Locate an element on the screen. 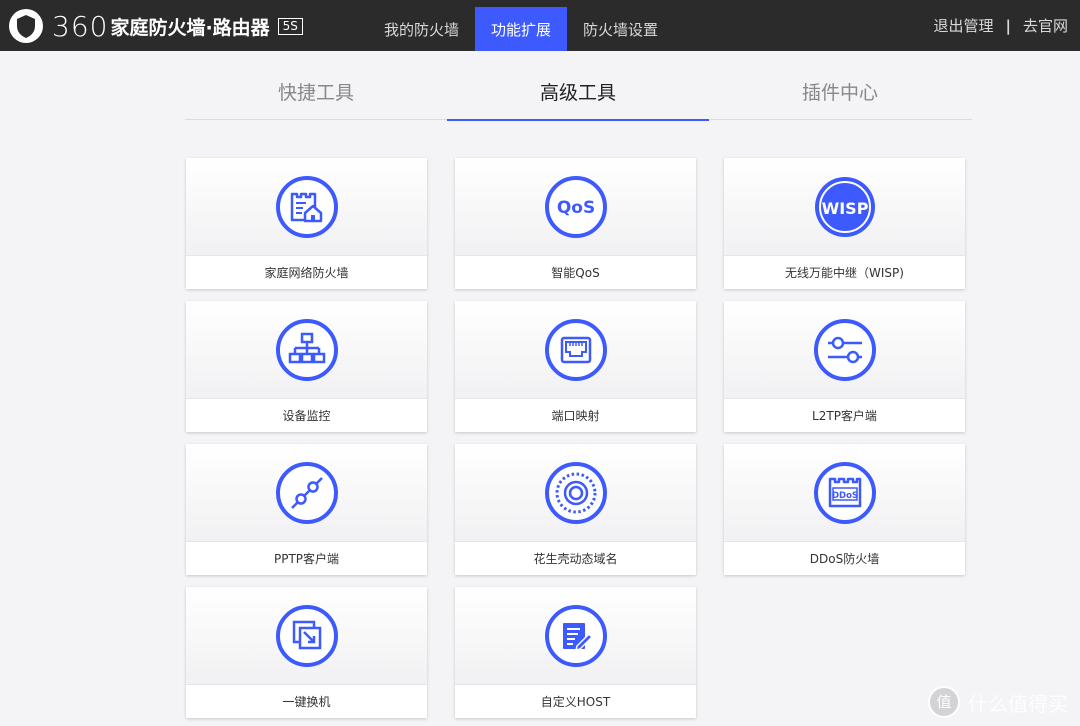 The height and width of the screenshot is (726, 1080). tool-card-one-click-migrate: 一键换机 is located at coordinates (306, 652).